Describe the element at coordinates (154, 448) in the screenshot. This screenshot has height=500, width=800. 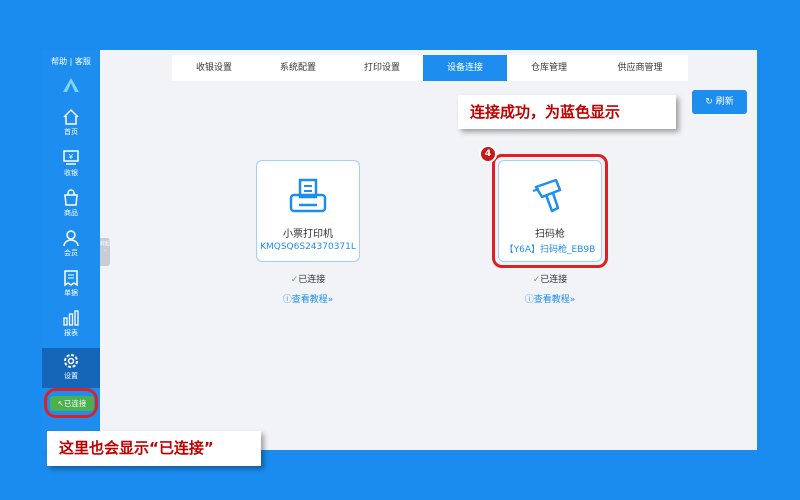
I see `bottom-annotation-callout: 这里也会显示“已连接”` at that location.